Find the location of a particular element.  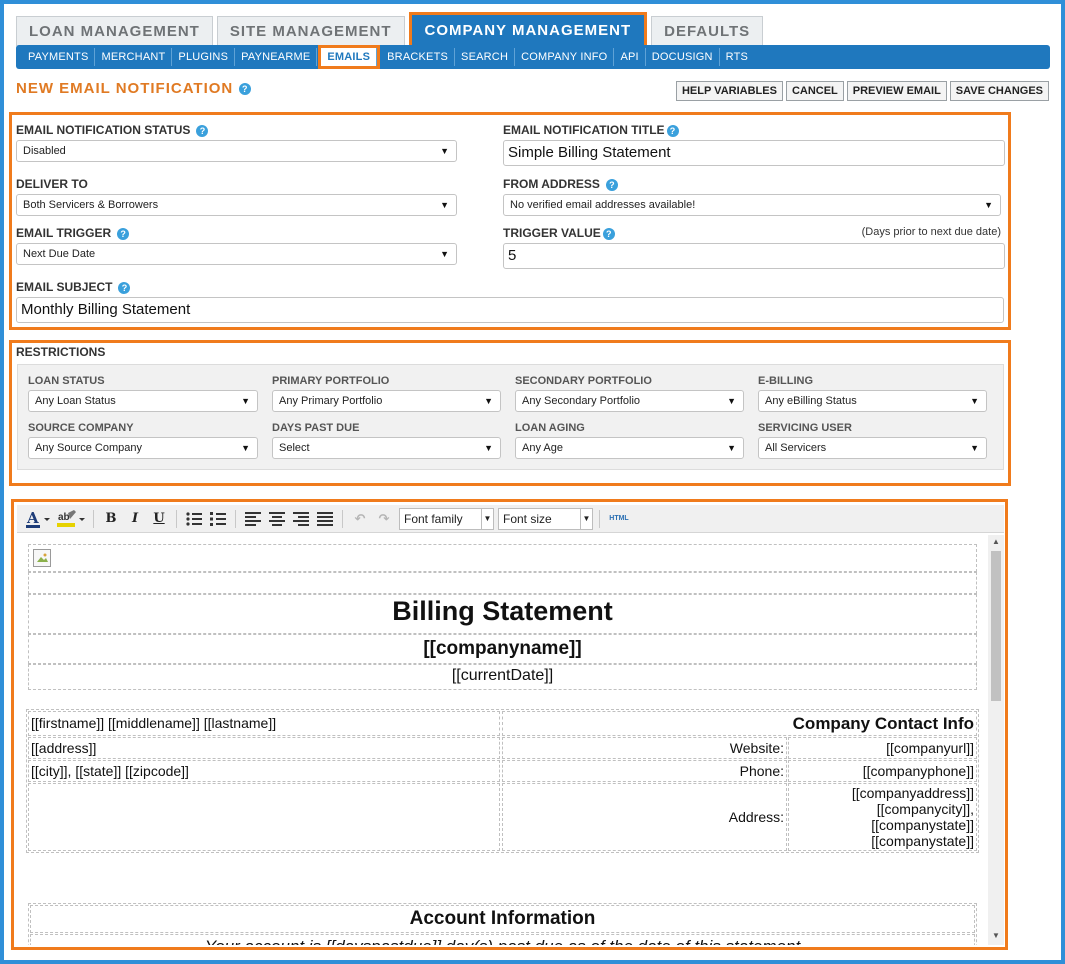

days-past-due-select: Select ▼ is located at coordinates (386, 448).